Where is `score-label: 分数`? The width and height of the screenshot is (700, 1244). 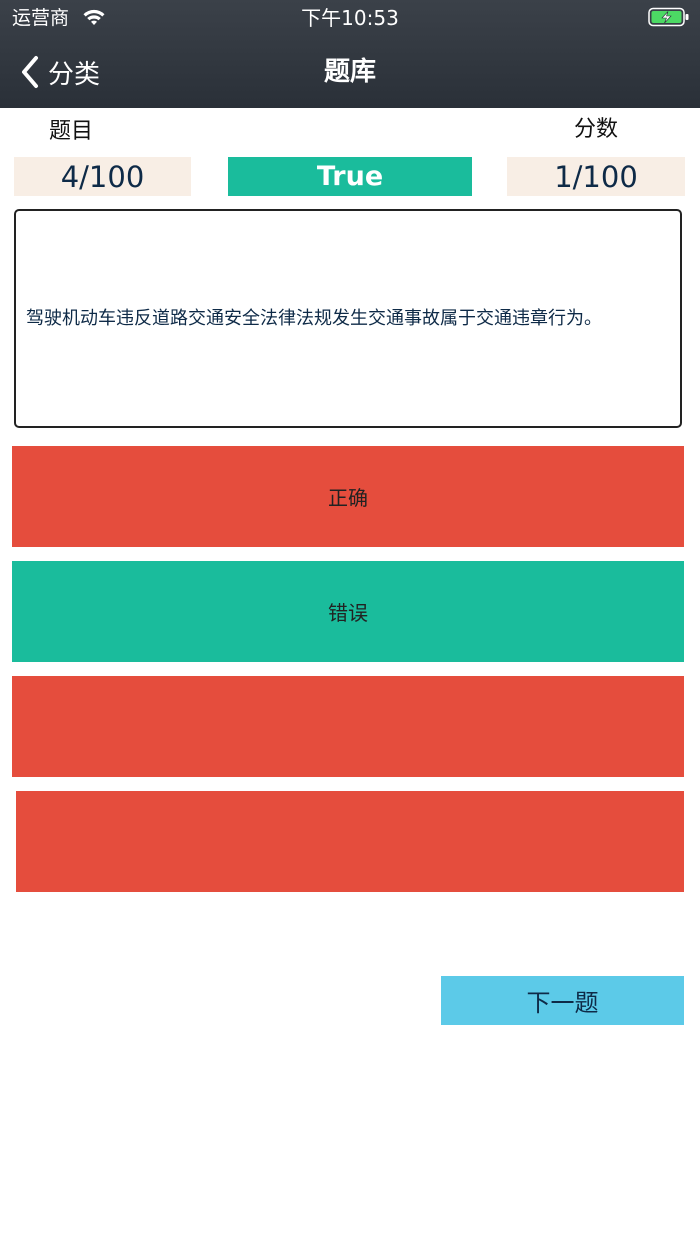 score-label: 分数 is located at coordinates (595, 129).